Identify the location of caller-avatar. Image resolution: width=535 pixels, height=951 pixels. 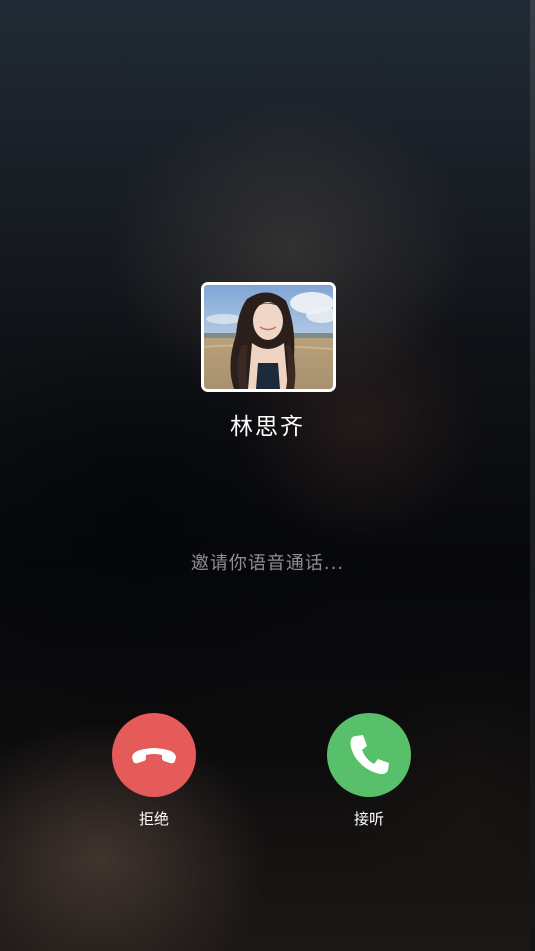
(268, 337).